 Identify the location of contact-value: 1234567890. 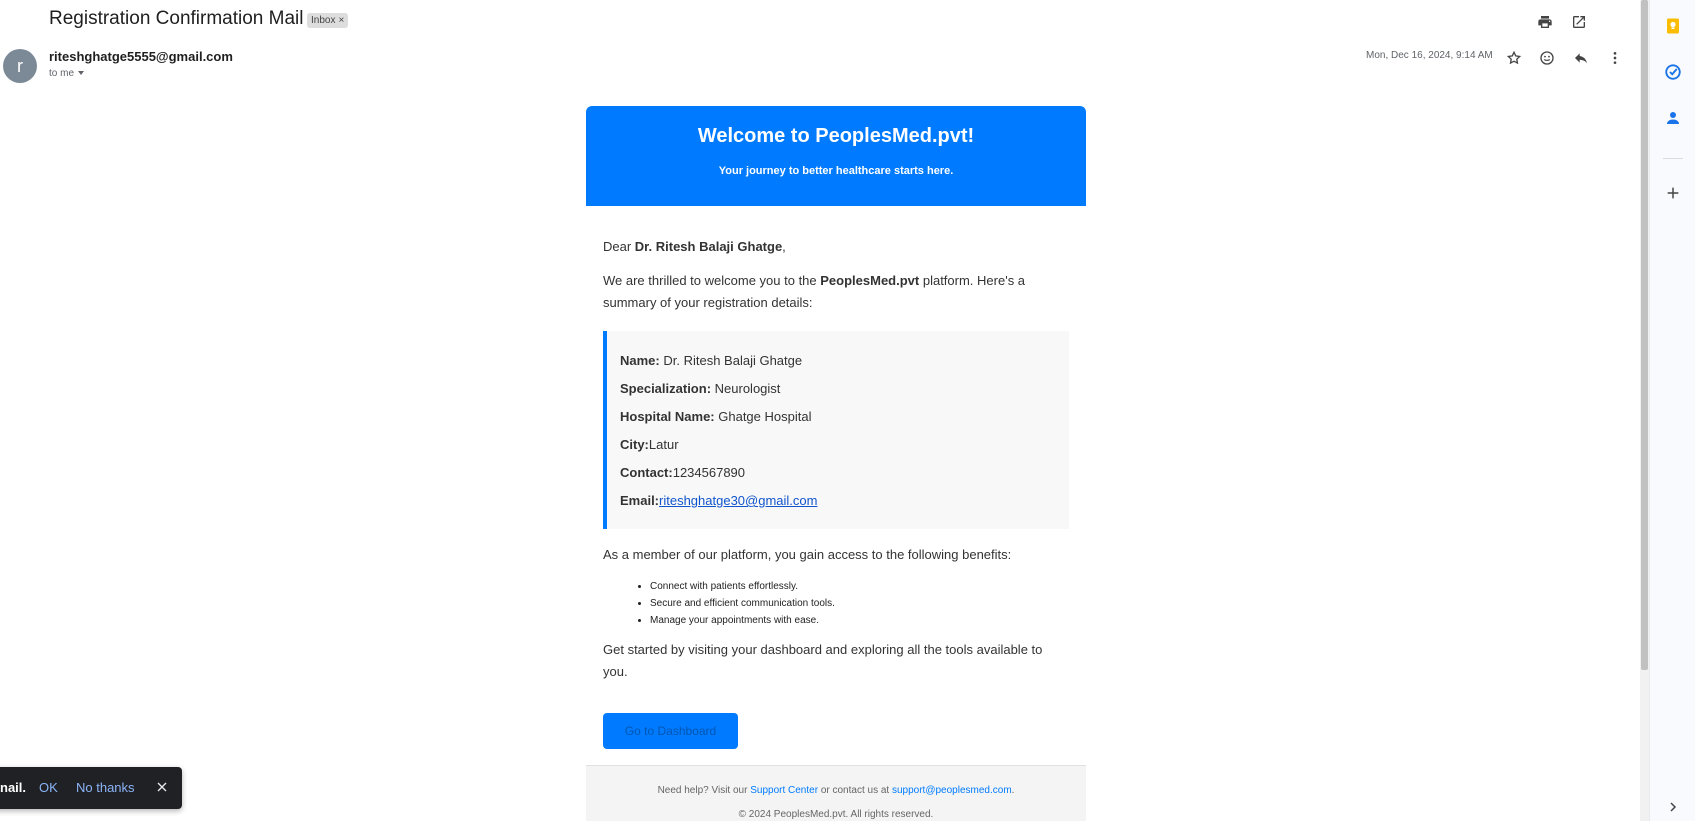
(709, 472).